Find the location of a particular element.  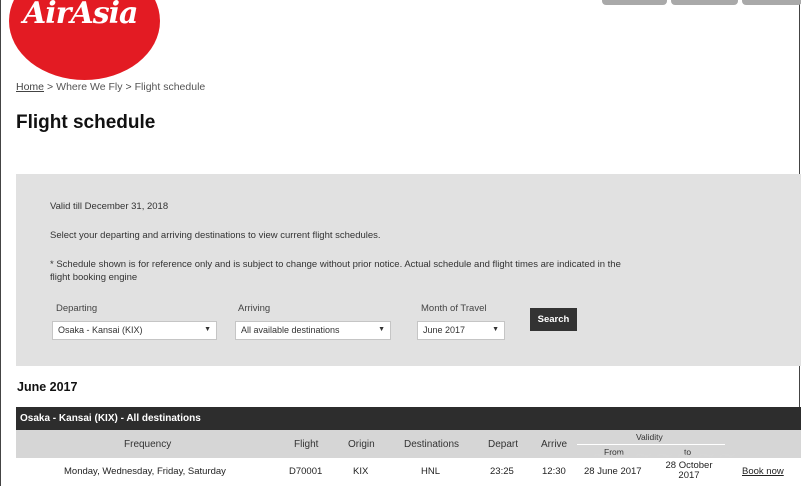

top-nav-tabs is located at coordinates (701, 2).